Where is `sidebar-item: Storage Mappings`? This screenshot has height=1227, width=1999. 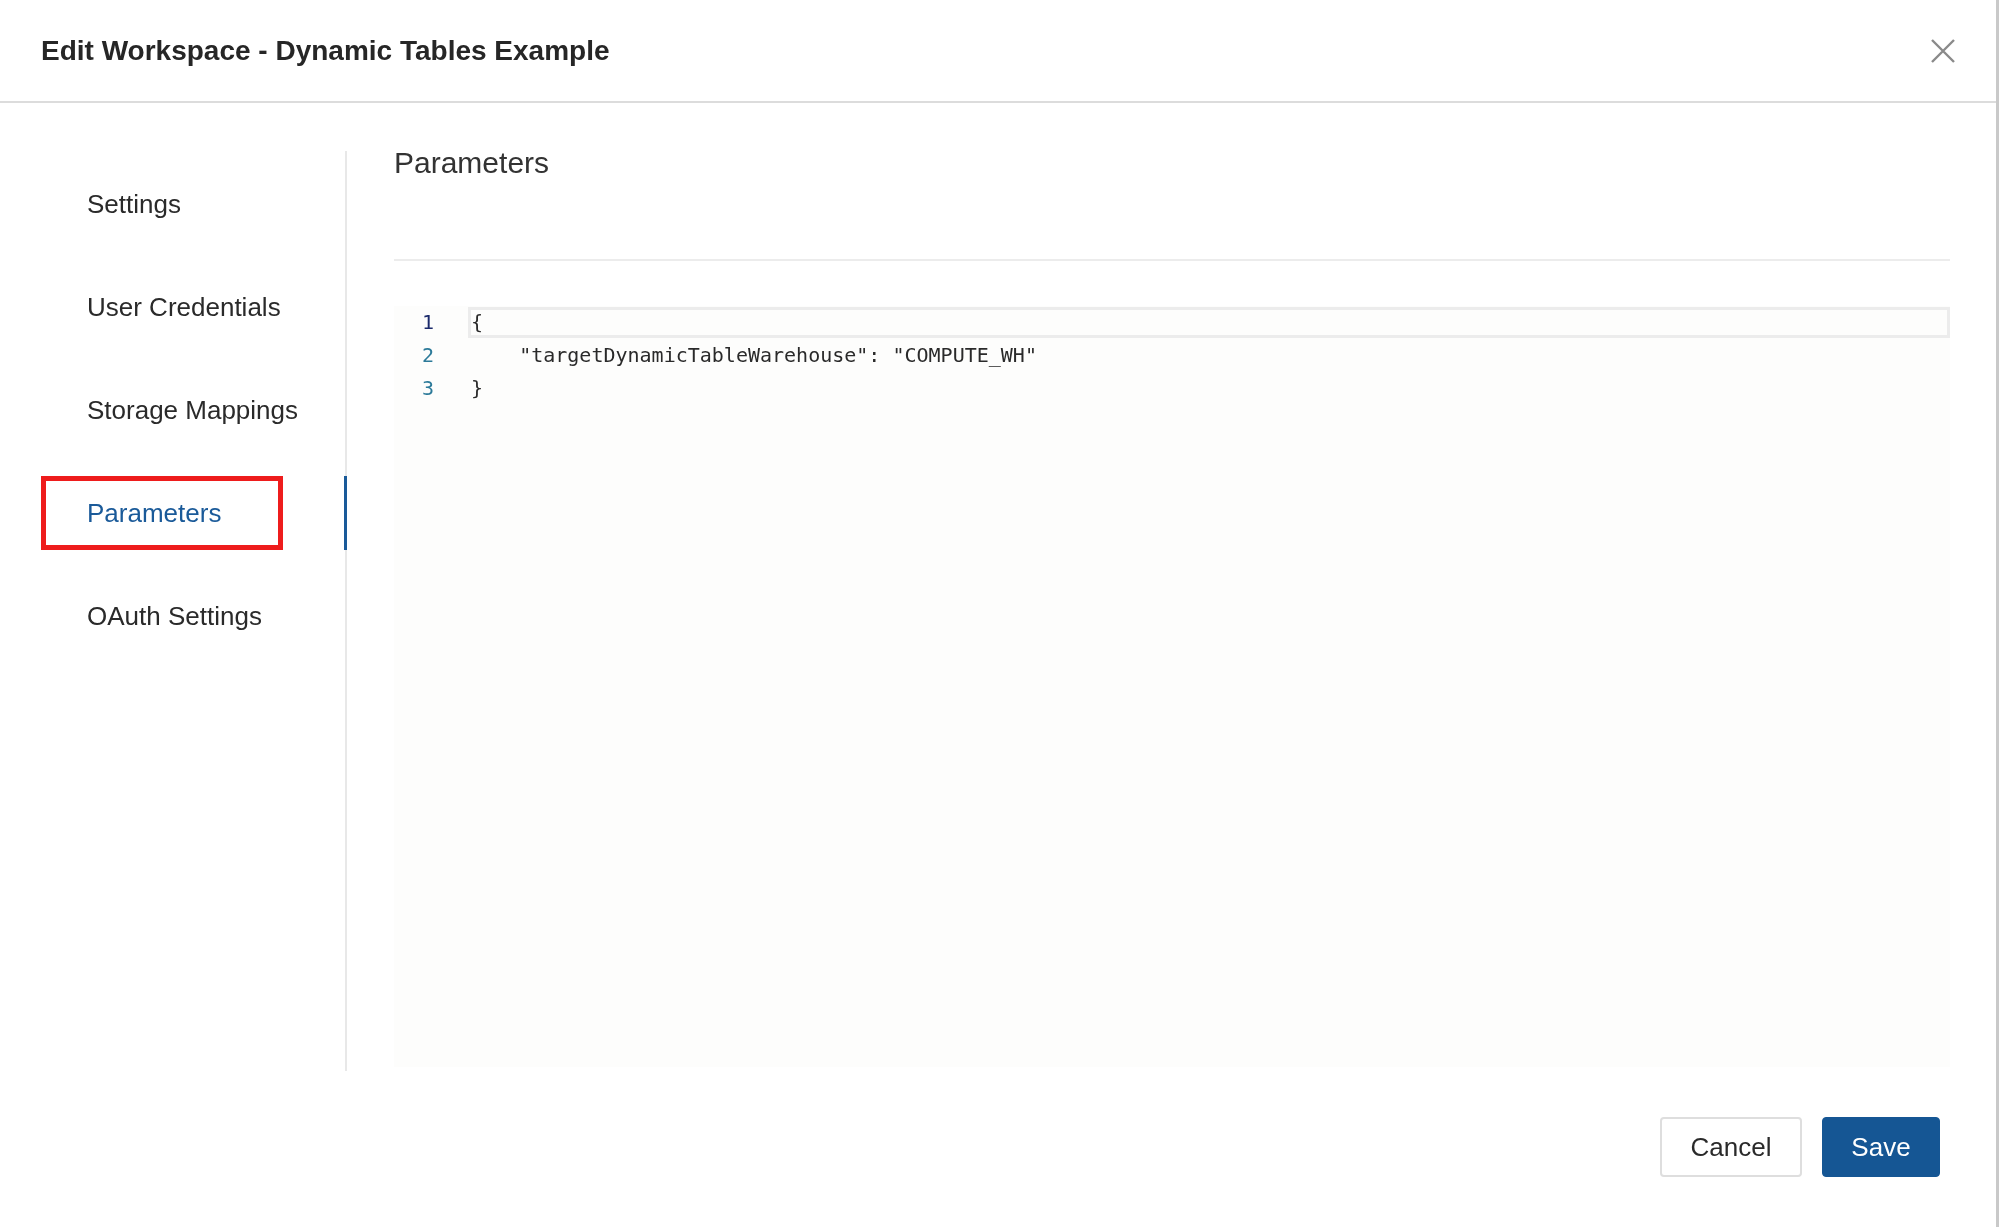
sidebar-item: Storage Mappings is located at coordinates (170, 410).